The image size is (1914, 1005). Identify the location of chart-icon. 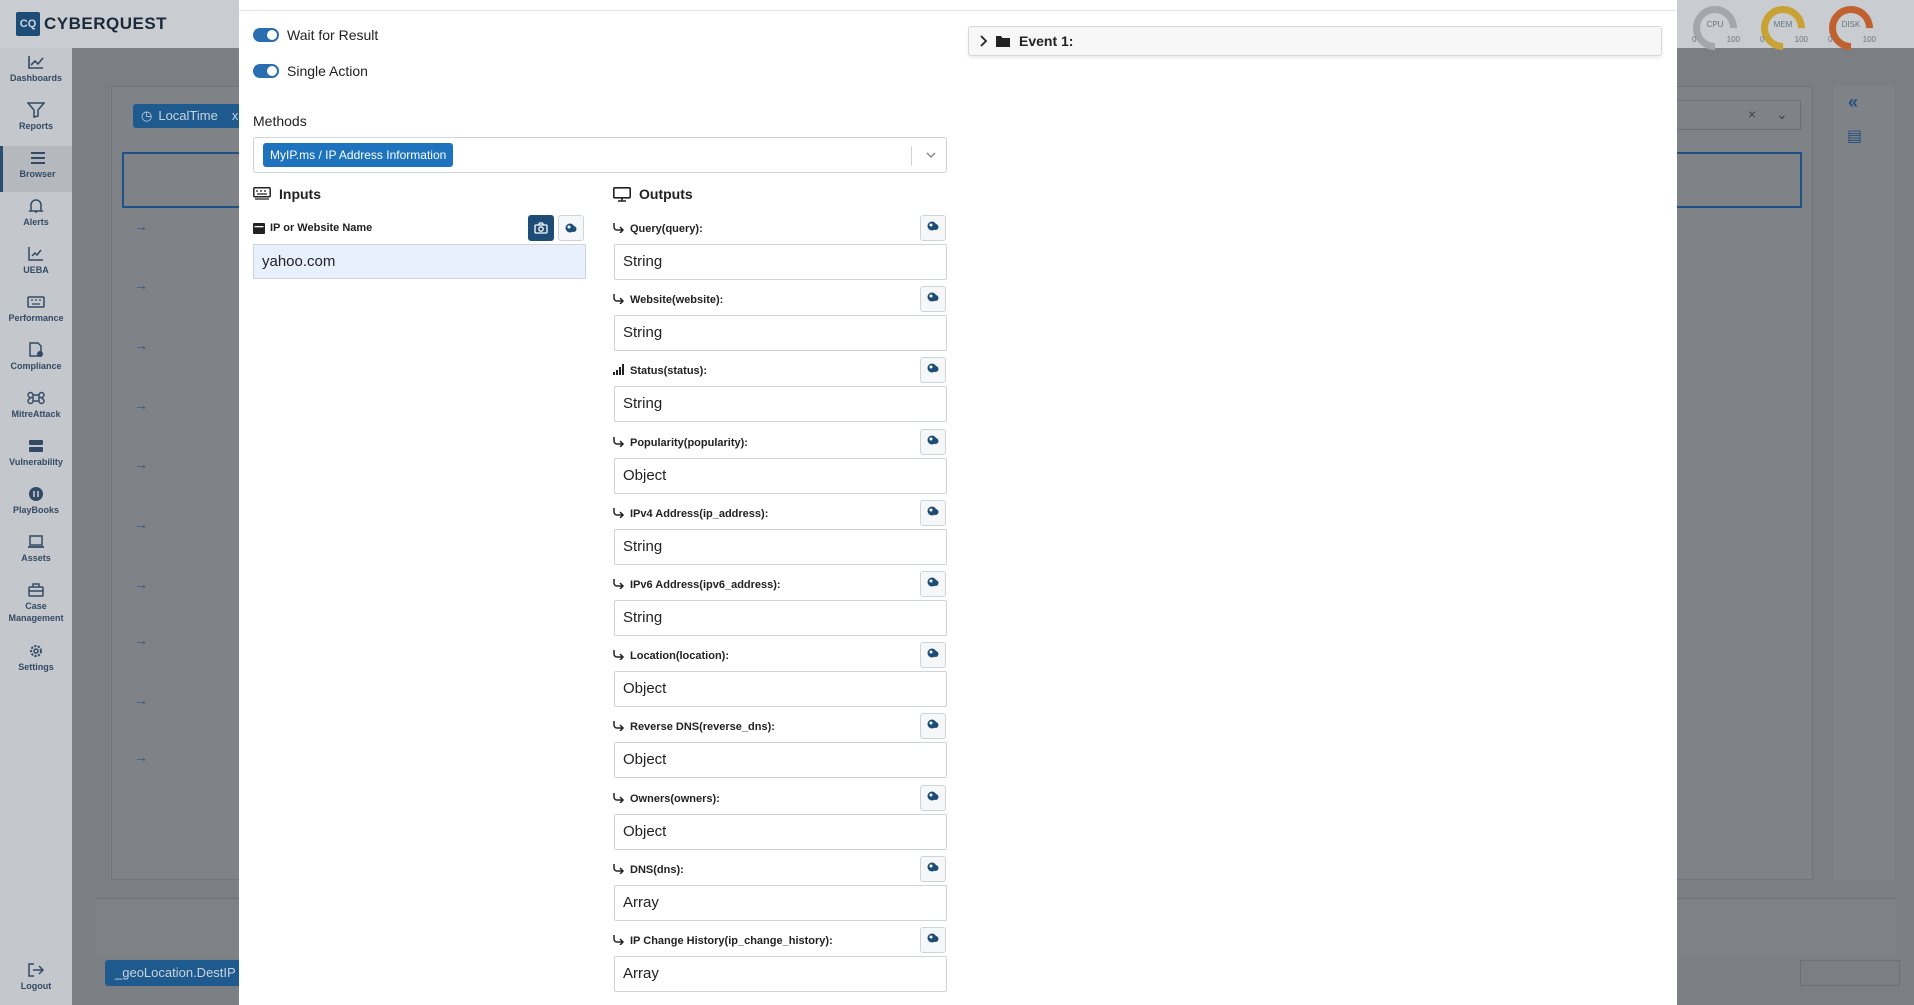
(36, 62).